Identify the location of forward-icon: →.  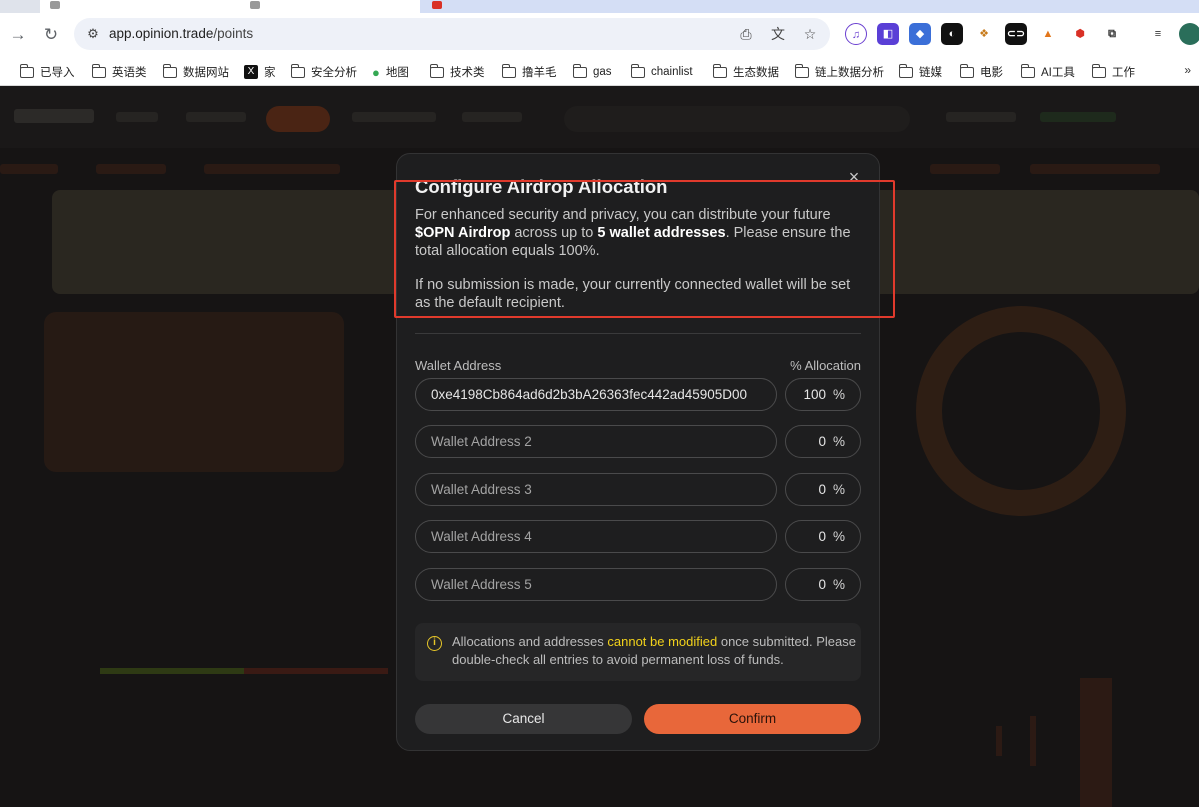
(18, 35).